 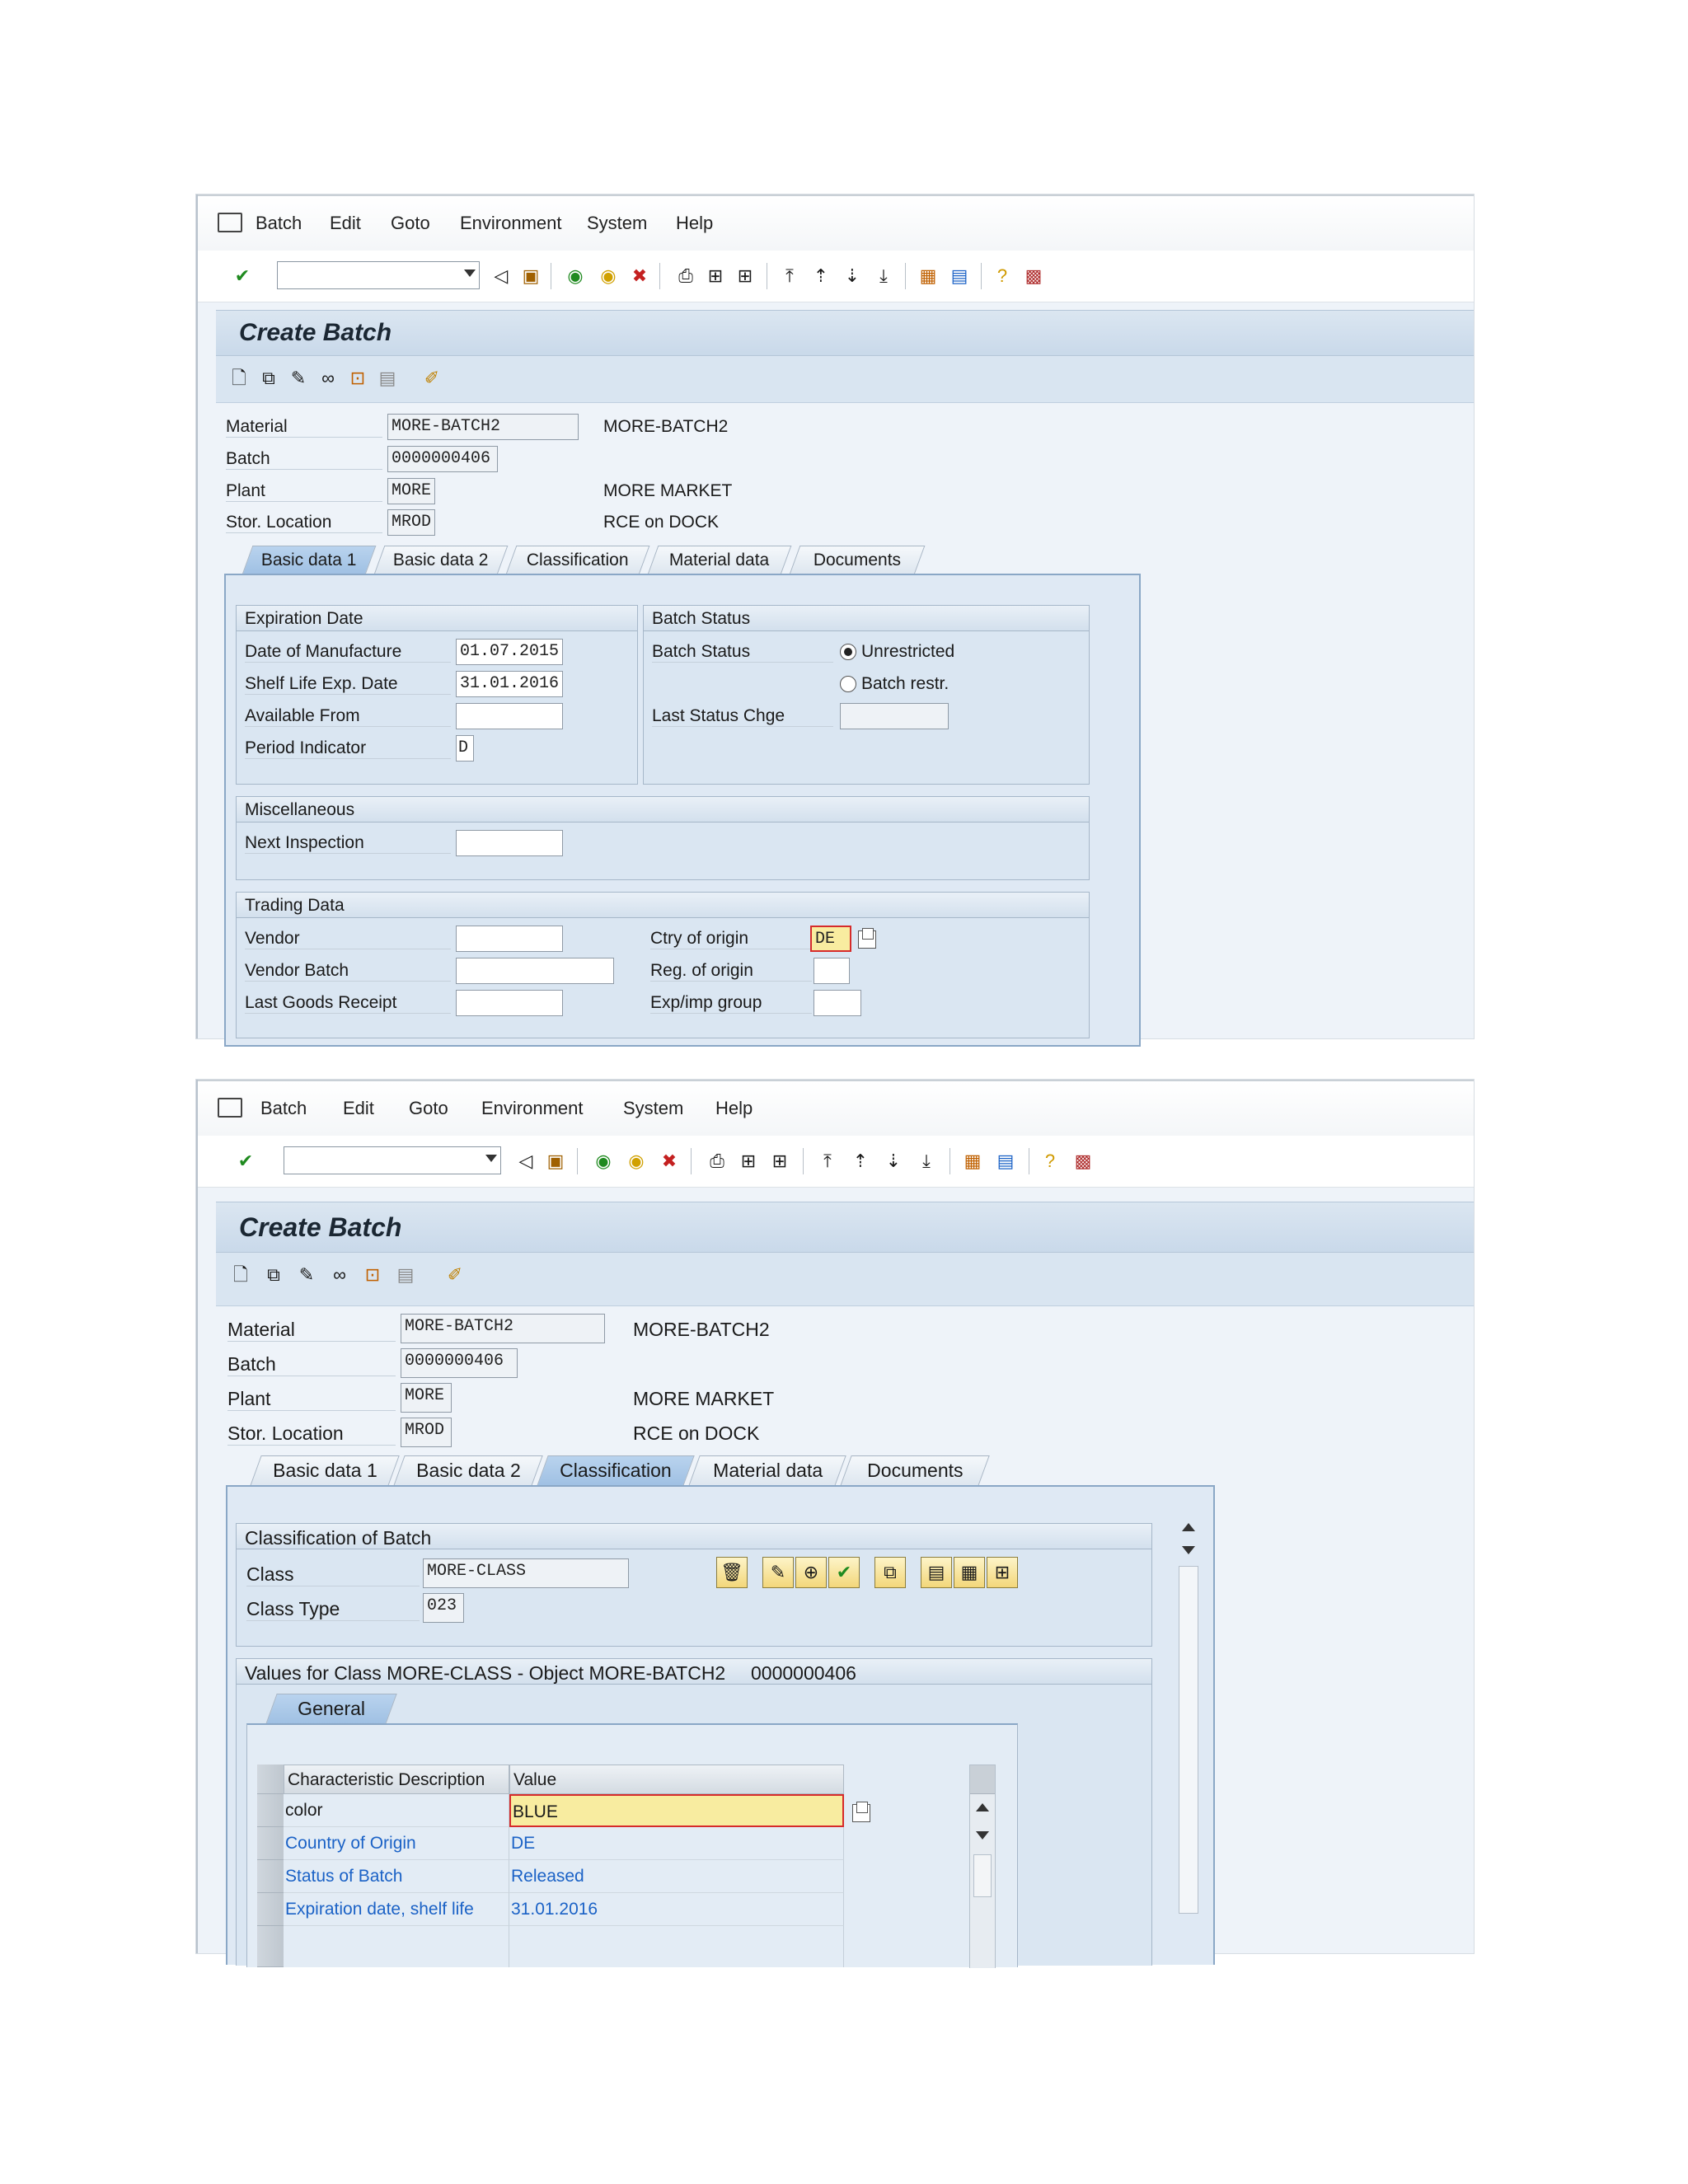 I want to click on cancel-icon: ✖, so click(x=639, y=276).